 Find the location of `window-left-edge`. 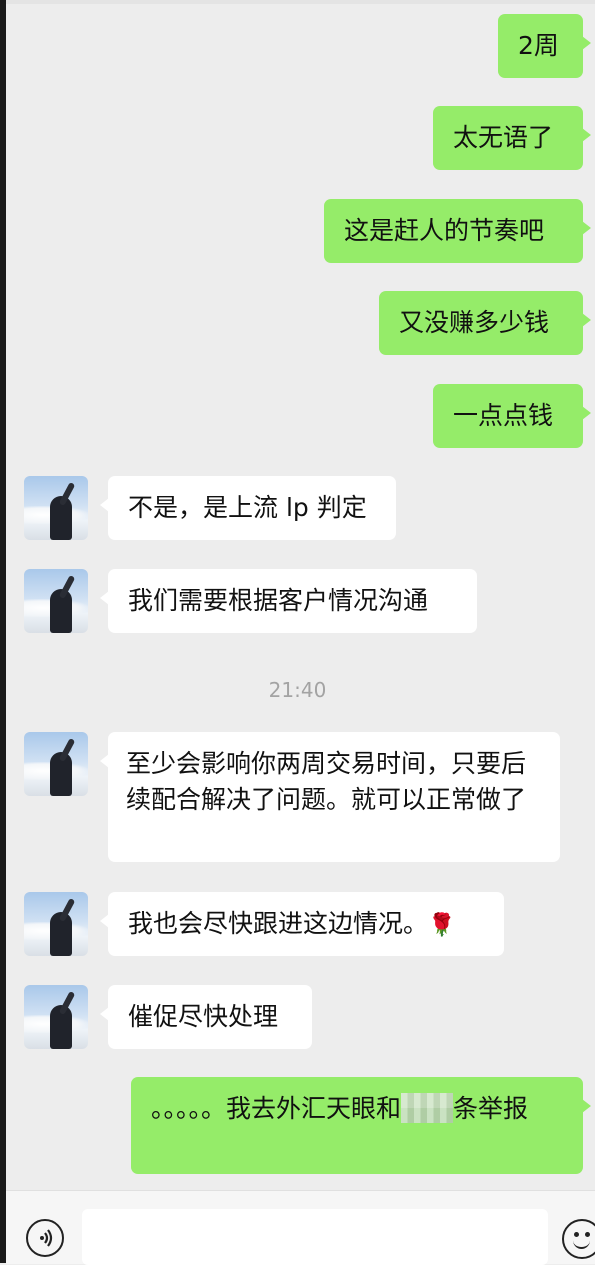

window-left-edge is located at coordinates (3, 631).